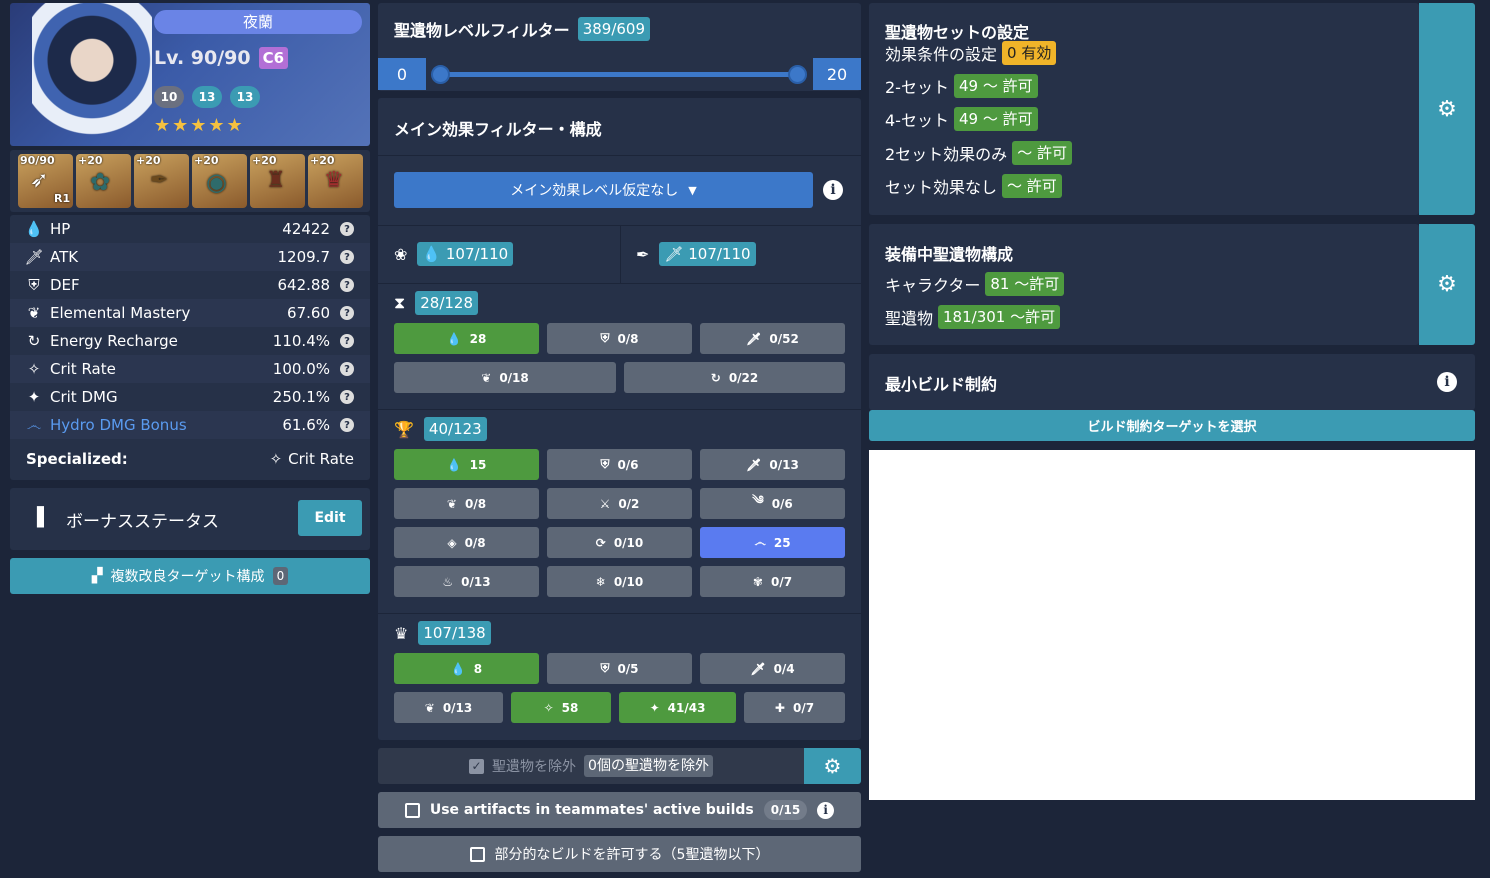  I want to click on set-config-settings-button: ⚙, so click(1447, 109).